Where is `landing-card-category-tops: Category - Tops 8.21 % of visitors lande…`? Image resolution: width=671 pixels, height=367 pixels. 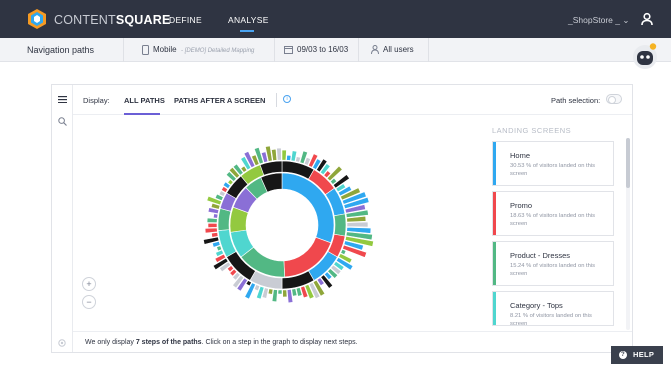
landing-card-category-tops: Category - Tops 8.21 % of visitors lande… is located at coordinates (553, 308).